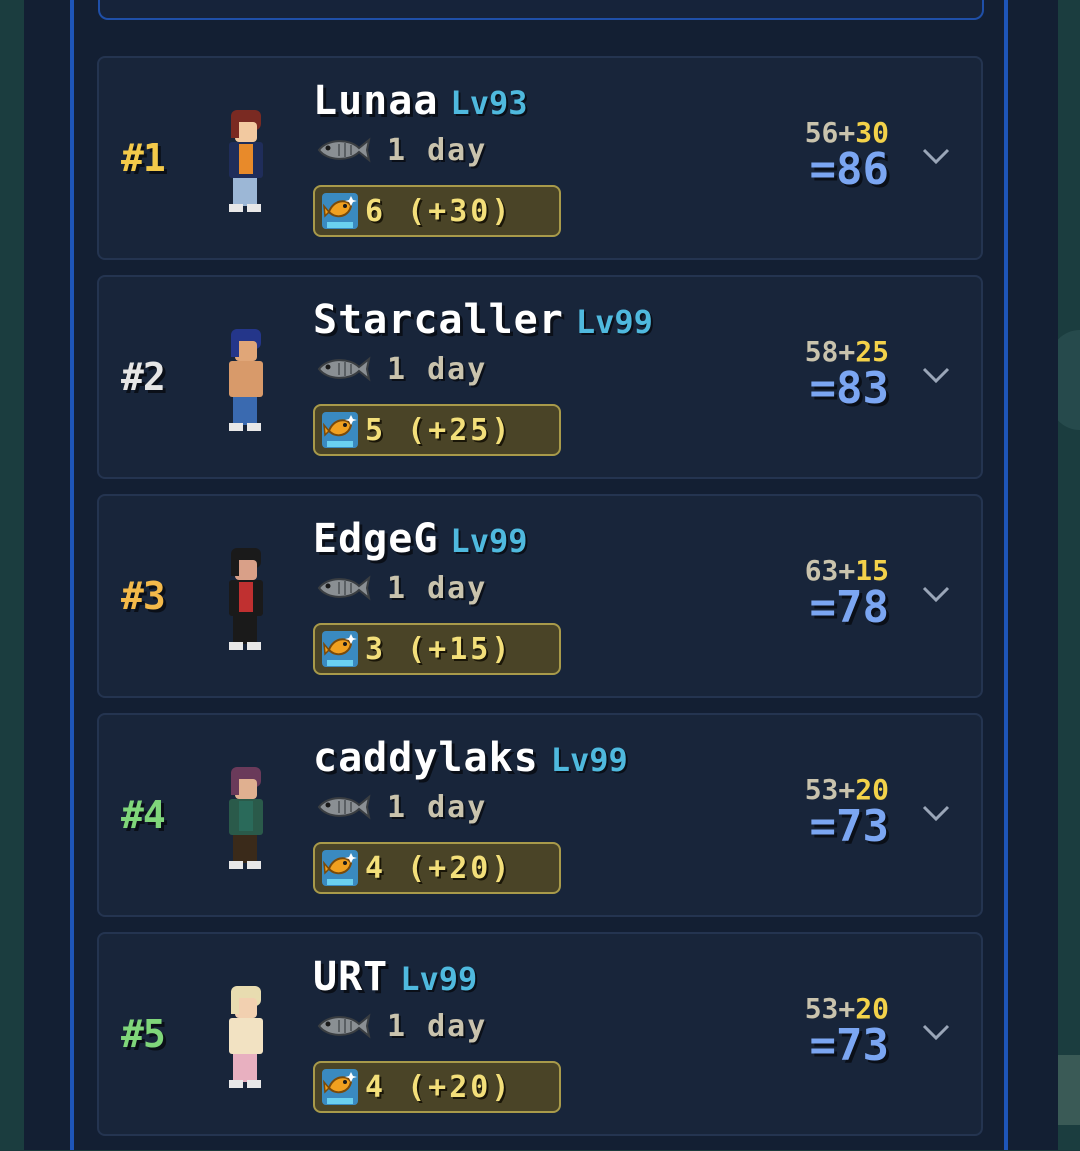  I want to click on right-edge, so click(1069, 575).